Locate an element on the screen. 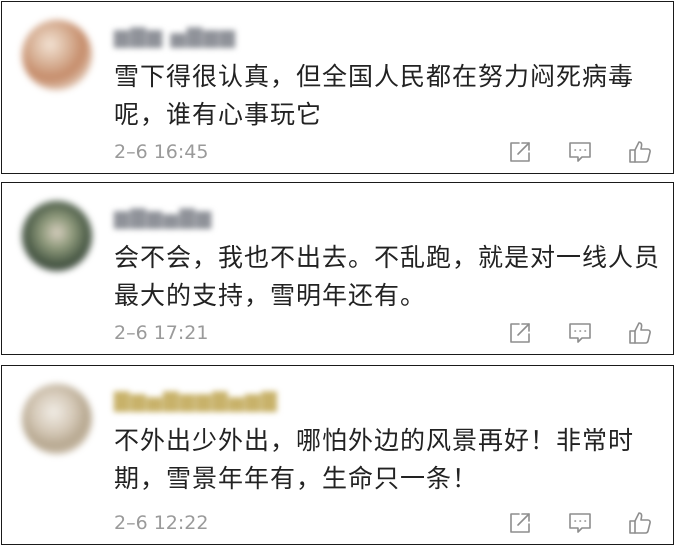 This screenshot has height=550, width=681. comment-line: 雪下得很认真，但全国人民都在努力闷死病毒 is located at coordinates (374, 76).